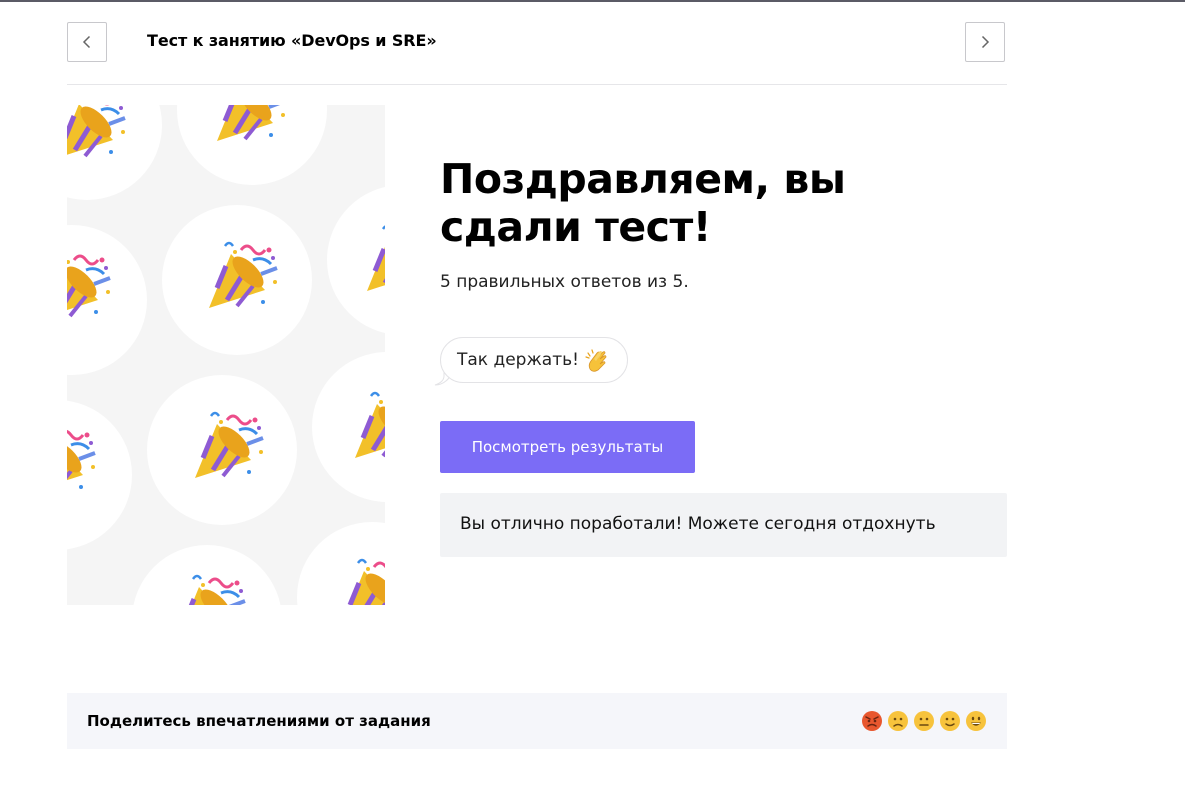 Image resolution: width=1185 pixels, height=800 pixels. I want to click on praise-bubble: Так держать!, so click(534, 360).